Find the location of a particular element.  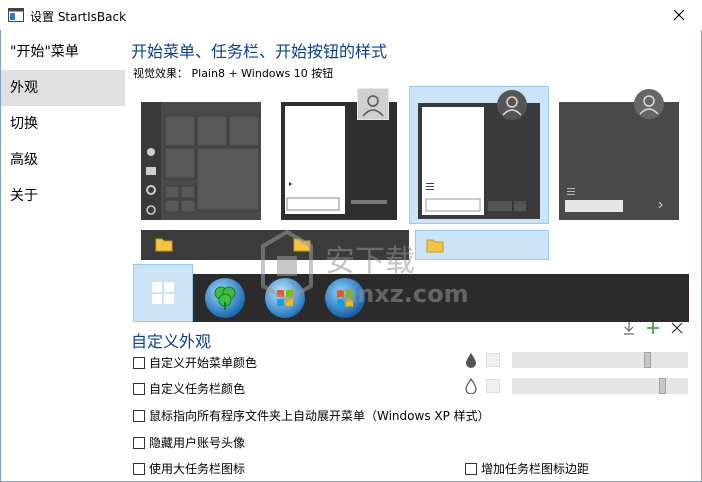

close-button is located at coordinates (679, 15).